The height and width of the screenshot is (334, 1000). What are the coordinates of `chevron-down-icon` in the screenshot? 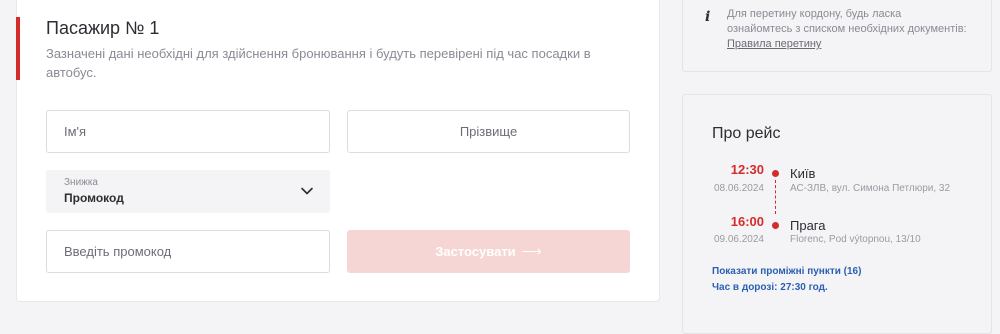 It's located at (307, 191).